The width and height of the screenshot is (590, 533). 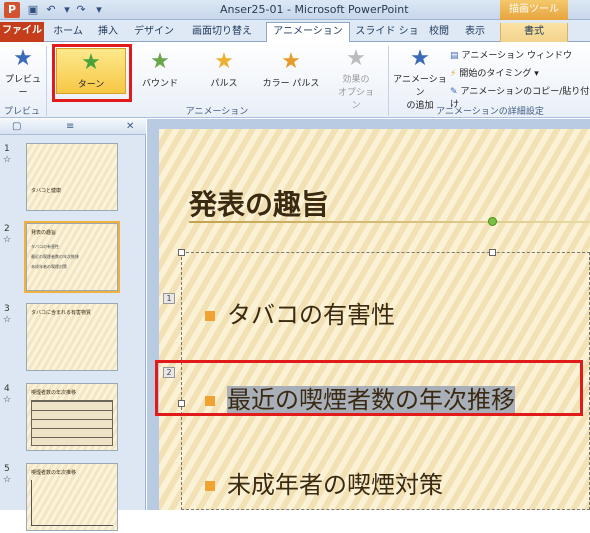 What do you see at coordinates (160, 61) in the screenshot?
I see `star-bounce-icon: ★` at bounding box center [160, 61].